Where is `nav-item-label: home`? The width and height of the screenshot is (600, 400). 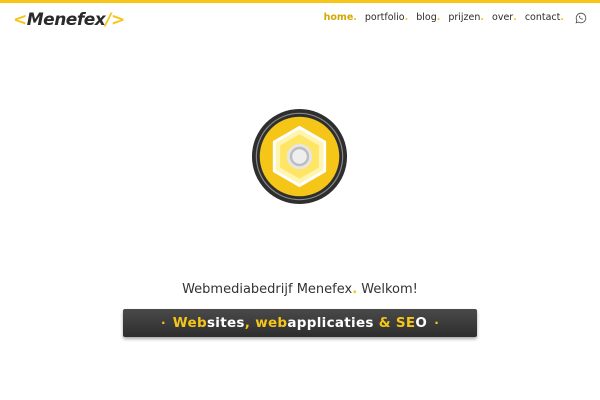
nav-item-label: home is located at coordinates (338, 17).